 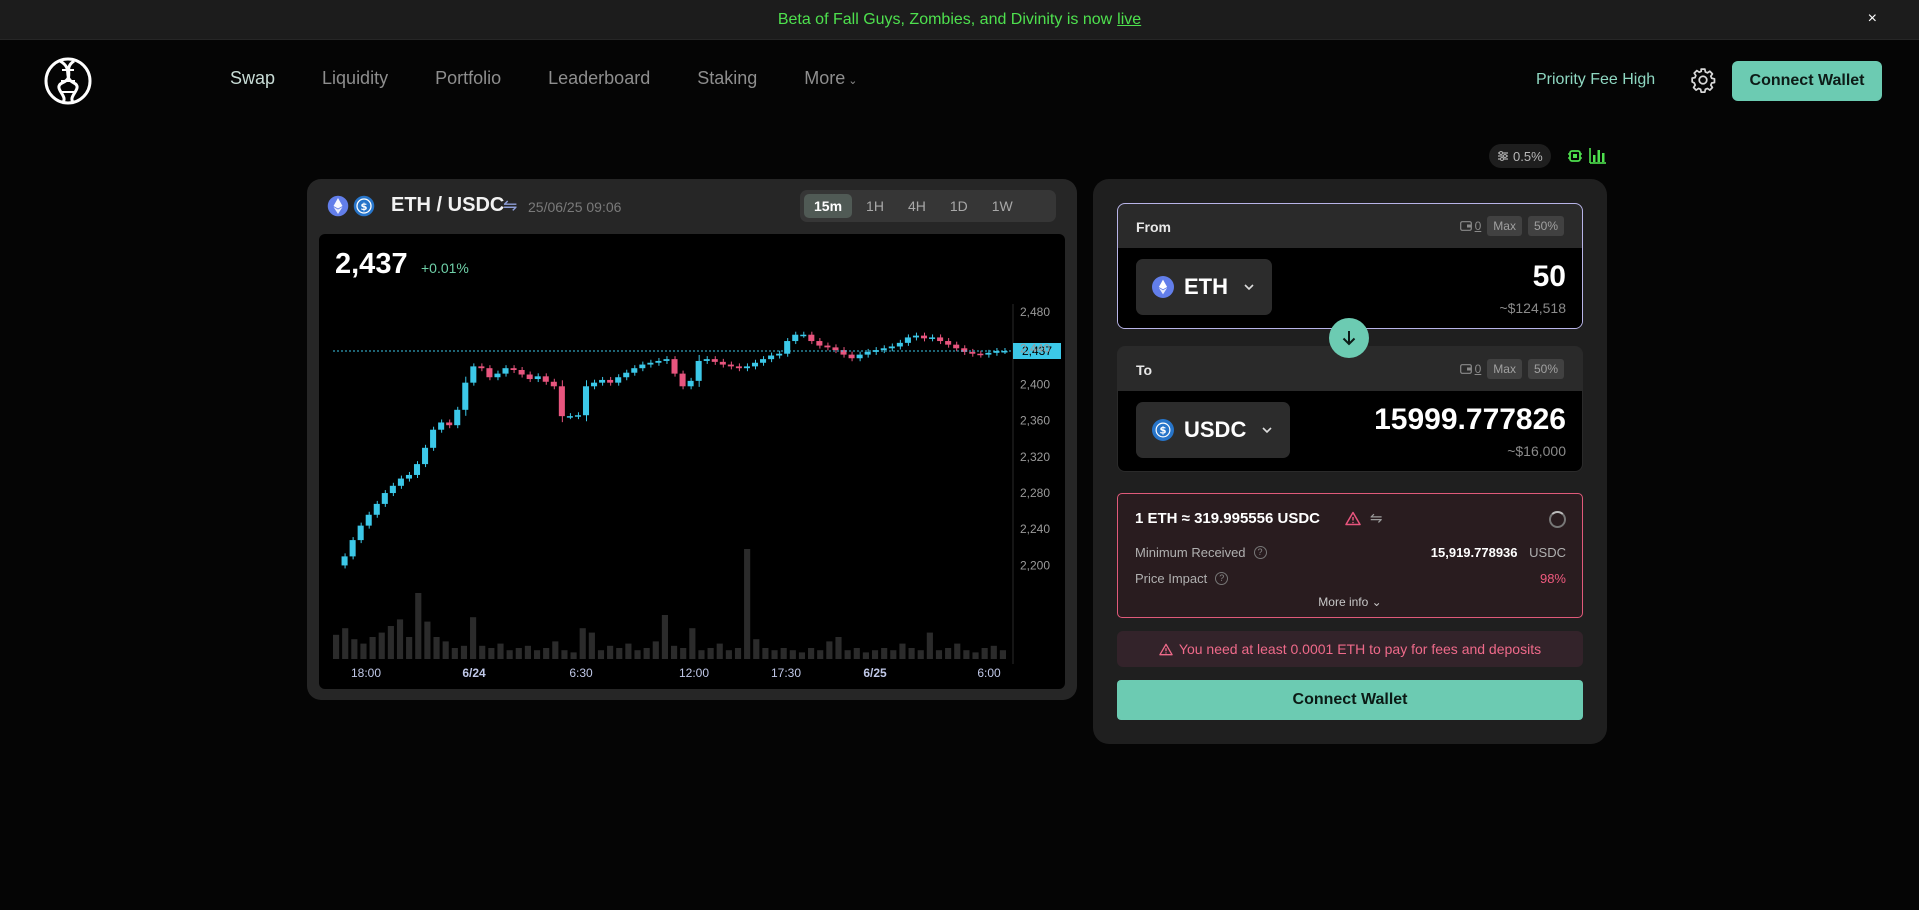 What do you see at coordinates (1204, 287) in the screenshot?
I see `from-token-selector: ETH` at bounding box center [1204, 287].